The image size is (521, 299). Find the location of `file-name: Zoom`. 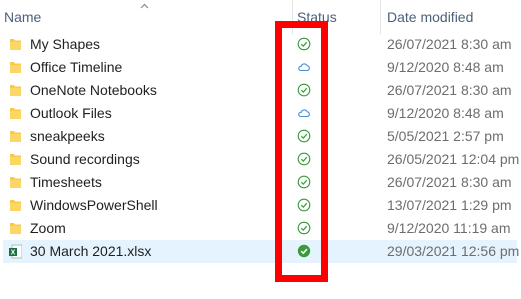

file-name: Zoom is located at coordinates (48, 228).